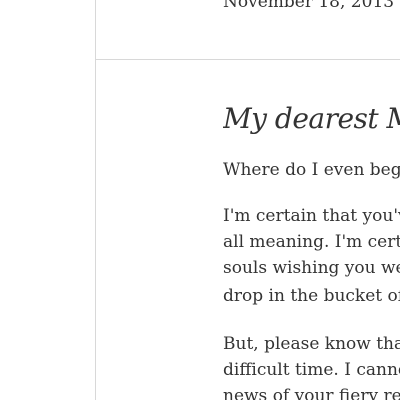  I want to click on letter-line: But, please know that, so click(311, 344).